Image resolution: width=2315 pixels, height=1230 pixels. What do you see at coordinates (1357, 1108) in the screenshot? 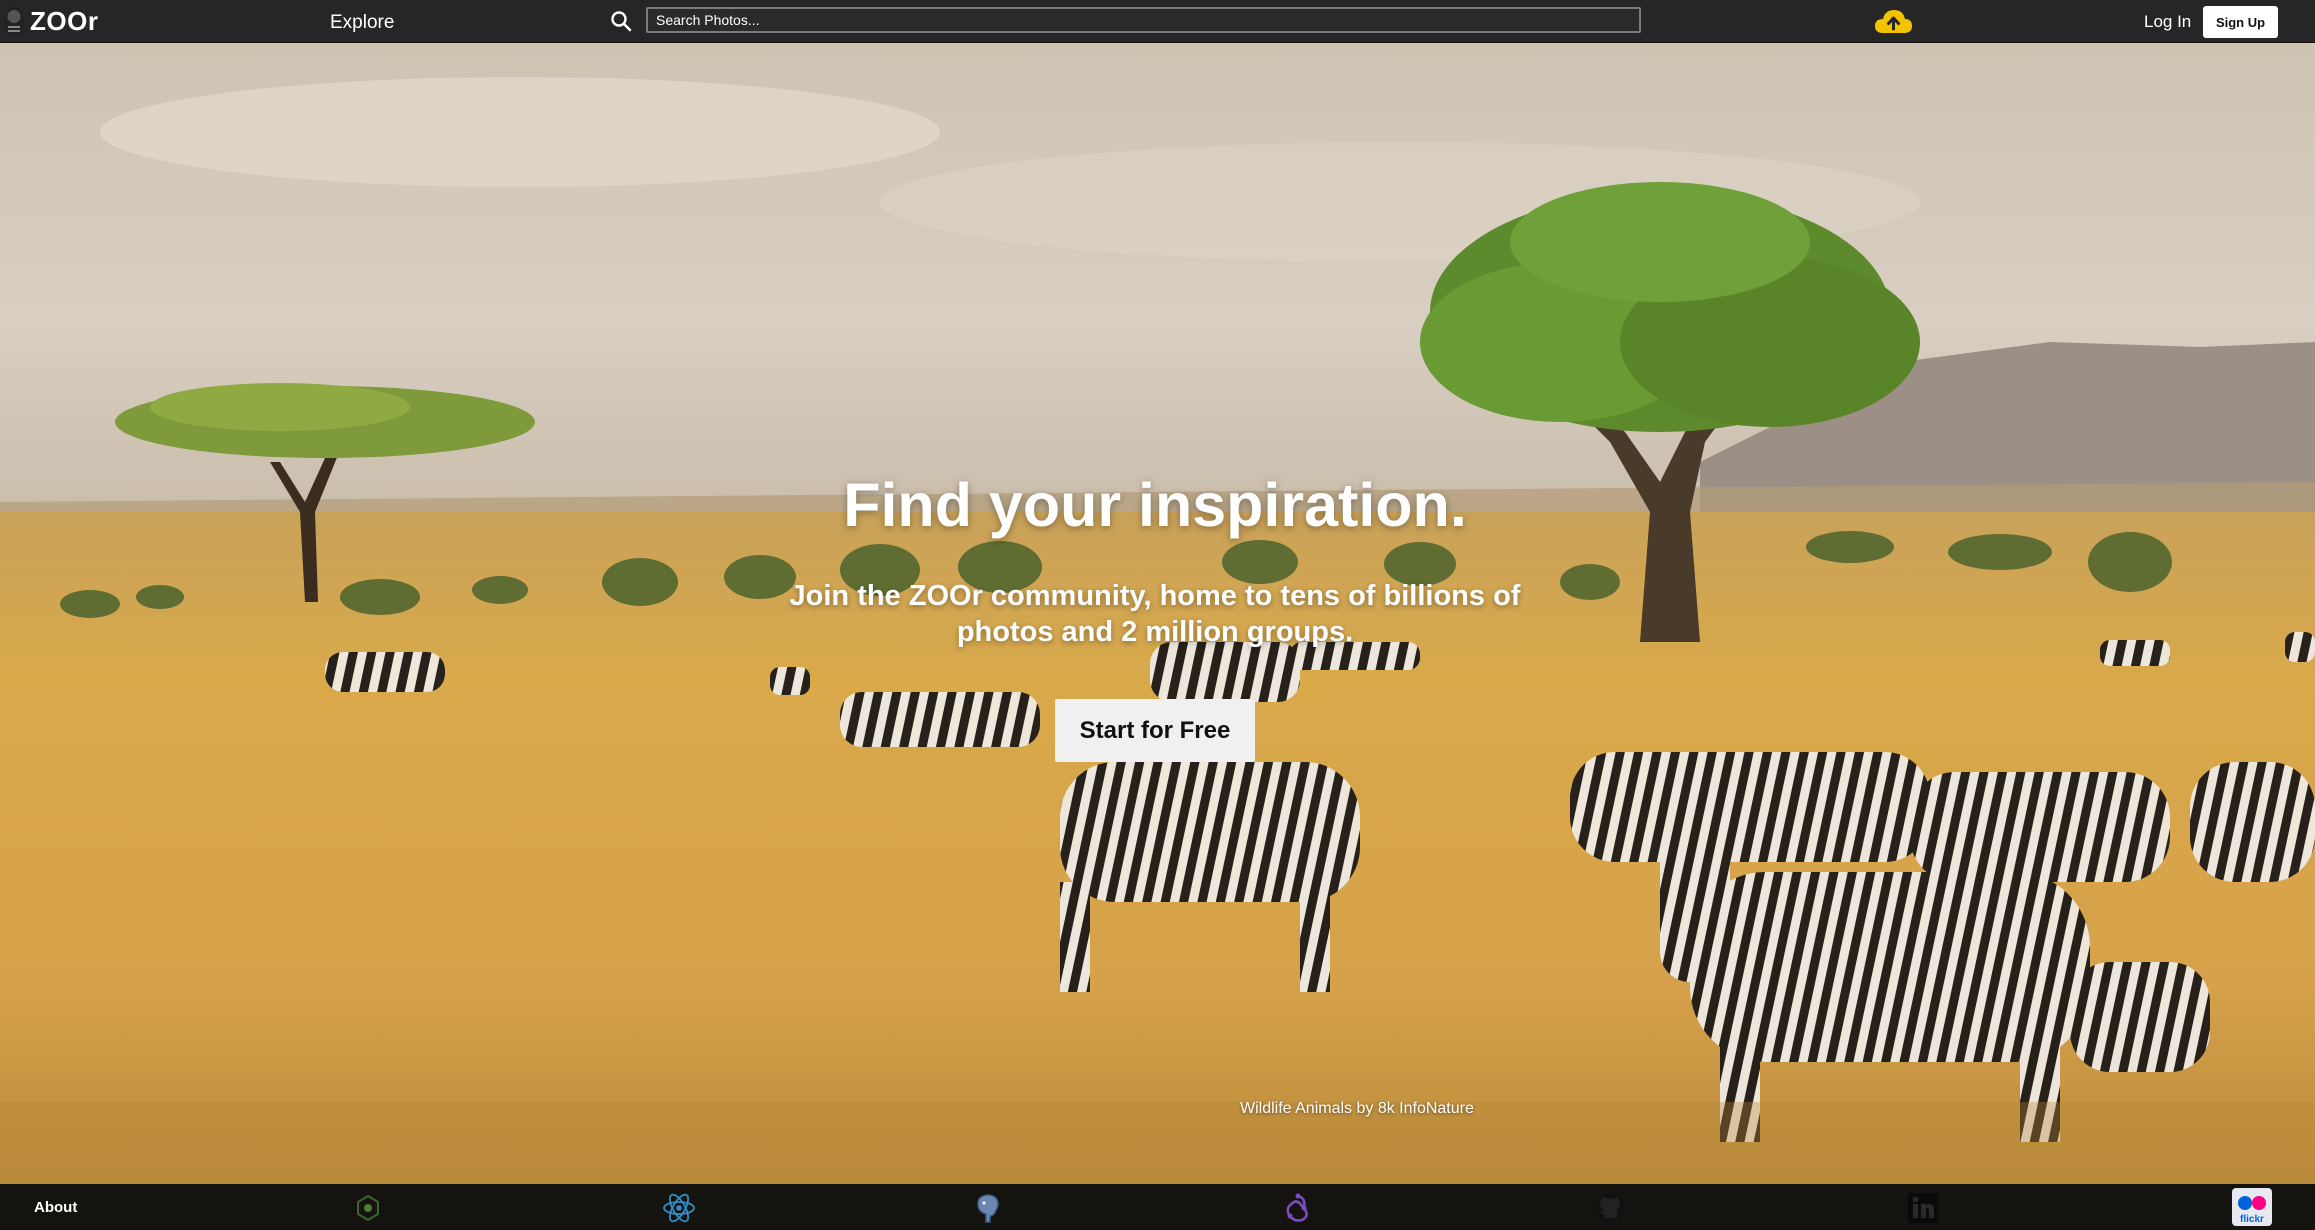
I see `video-credit: Wildlife Animals by 8k InfoNature` at bounding box center [1357, 1108].